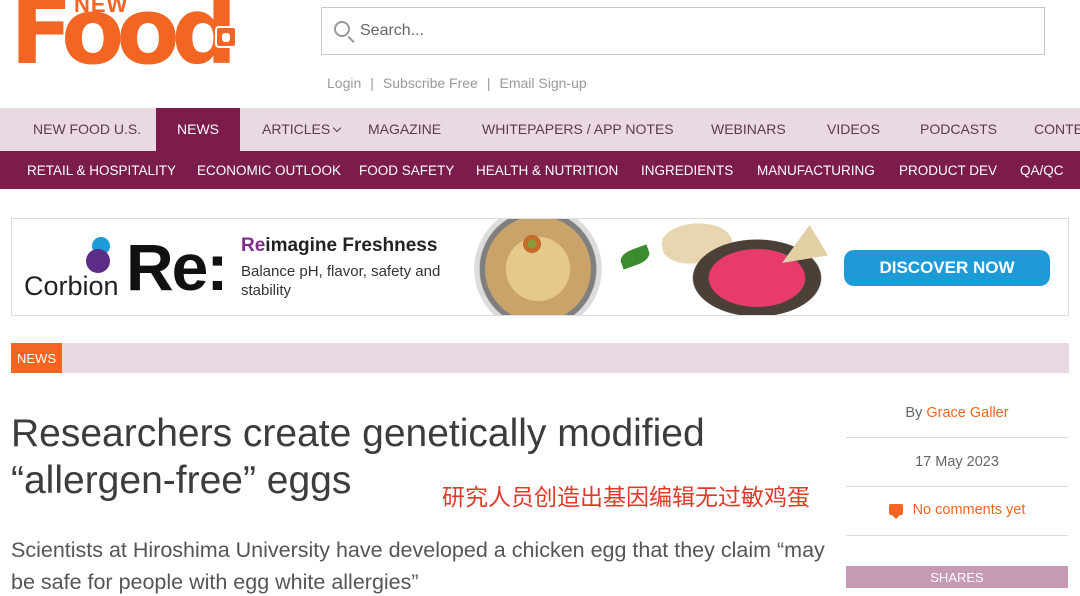 The width and height of the screenshot is (1080, 596). I want to click on subnav-item-label: PRODUCT DEV, so click(948, 170).